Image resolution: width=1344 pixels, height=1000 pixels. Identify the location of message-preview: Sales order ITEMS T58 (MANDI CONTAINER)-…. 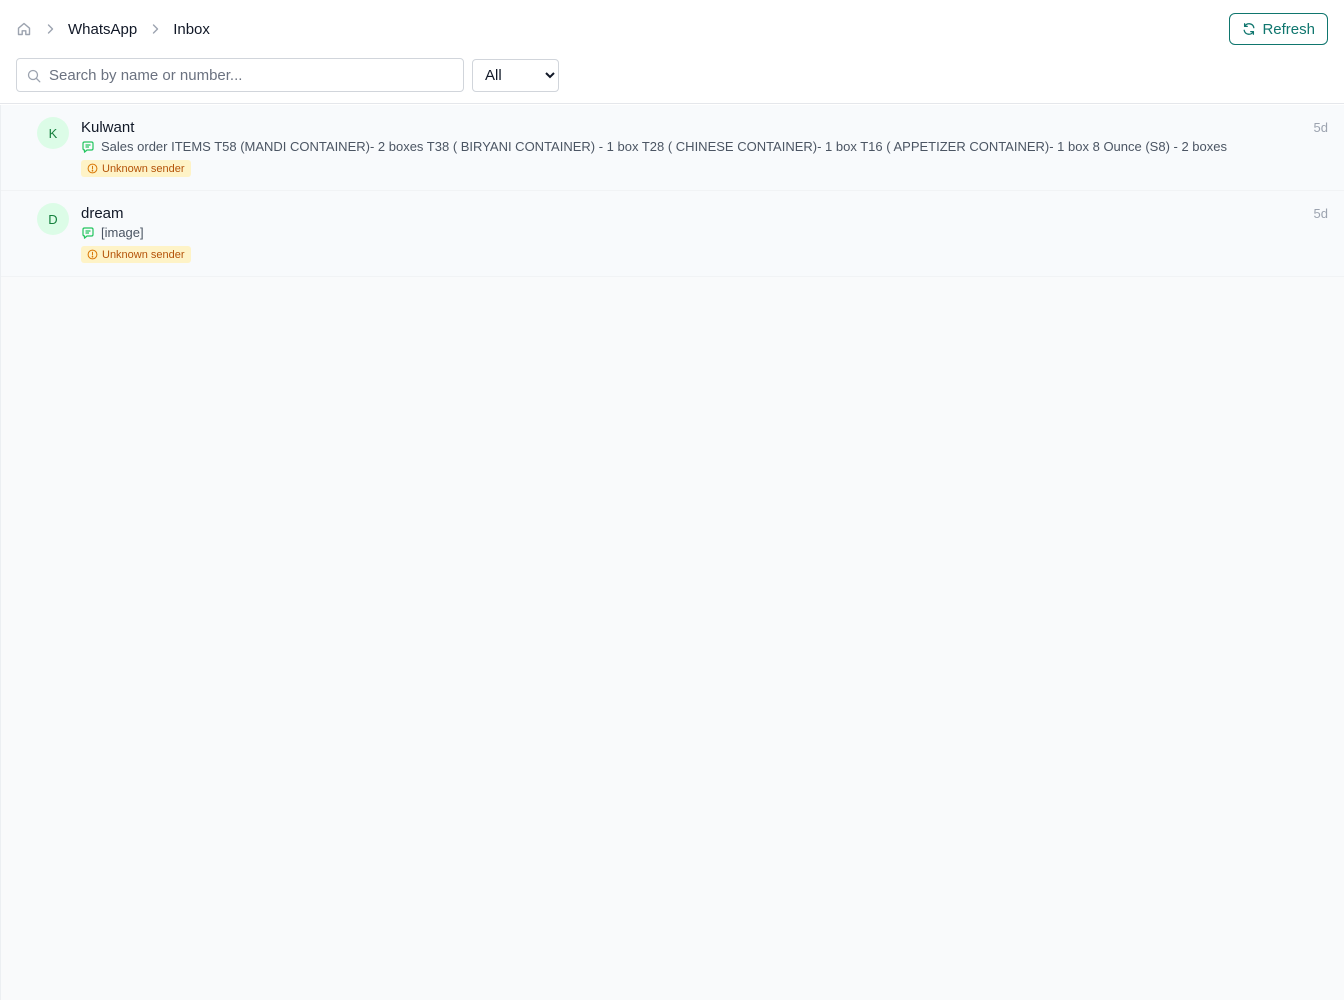
(654, 146).